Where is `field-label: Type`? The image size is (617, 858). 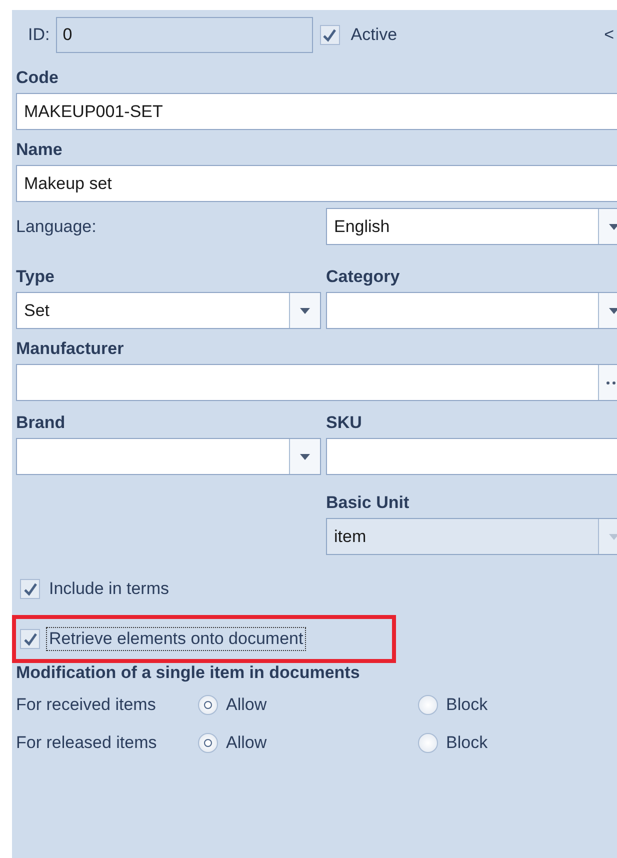 field-label: Type is located at coordinates (36, 277).